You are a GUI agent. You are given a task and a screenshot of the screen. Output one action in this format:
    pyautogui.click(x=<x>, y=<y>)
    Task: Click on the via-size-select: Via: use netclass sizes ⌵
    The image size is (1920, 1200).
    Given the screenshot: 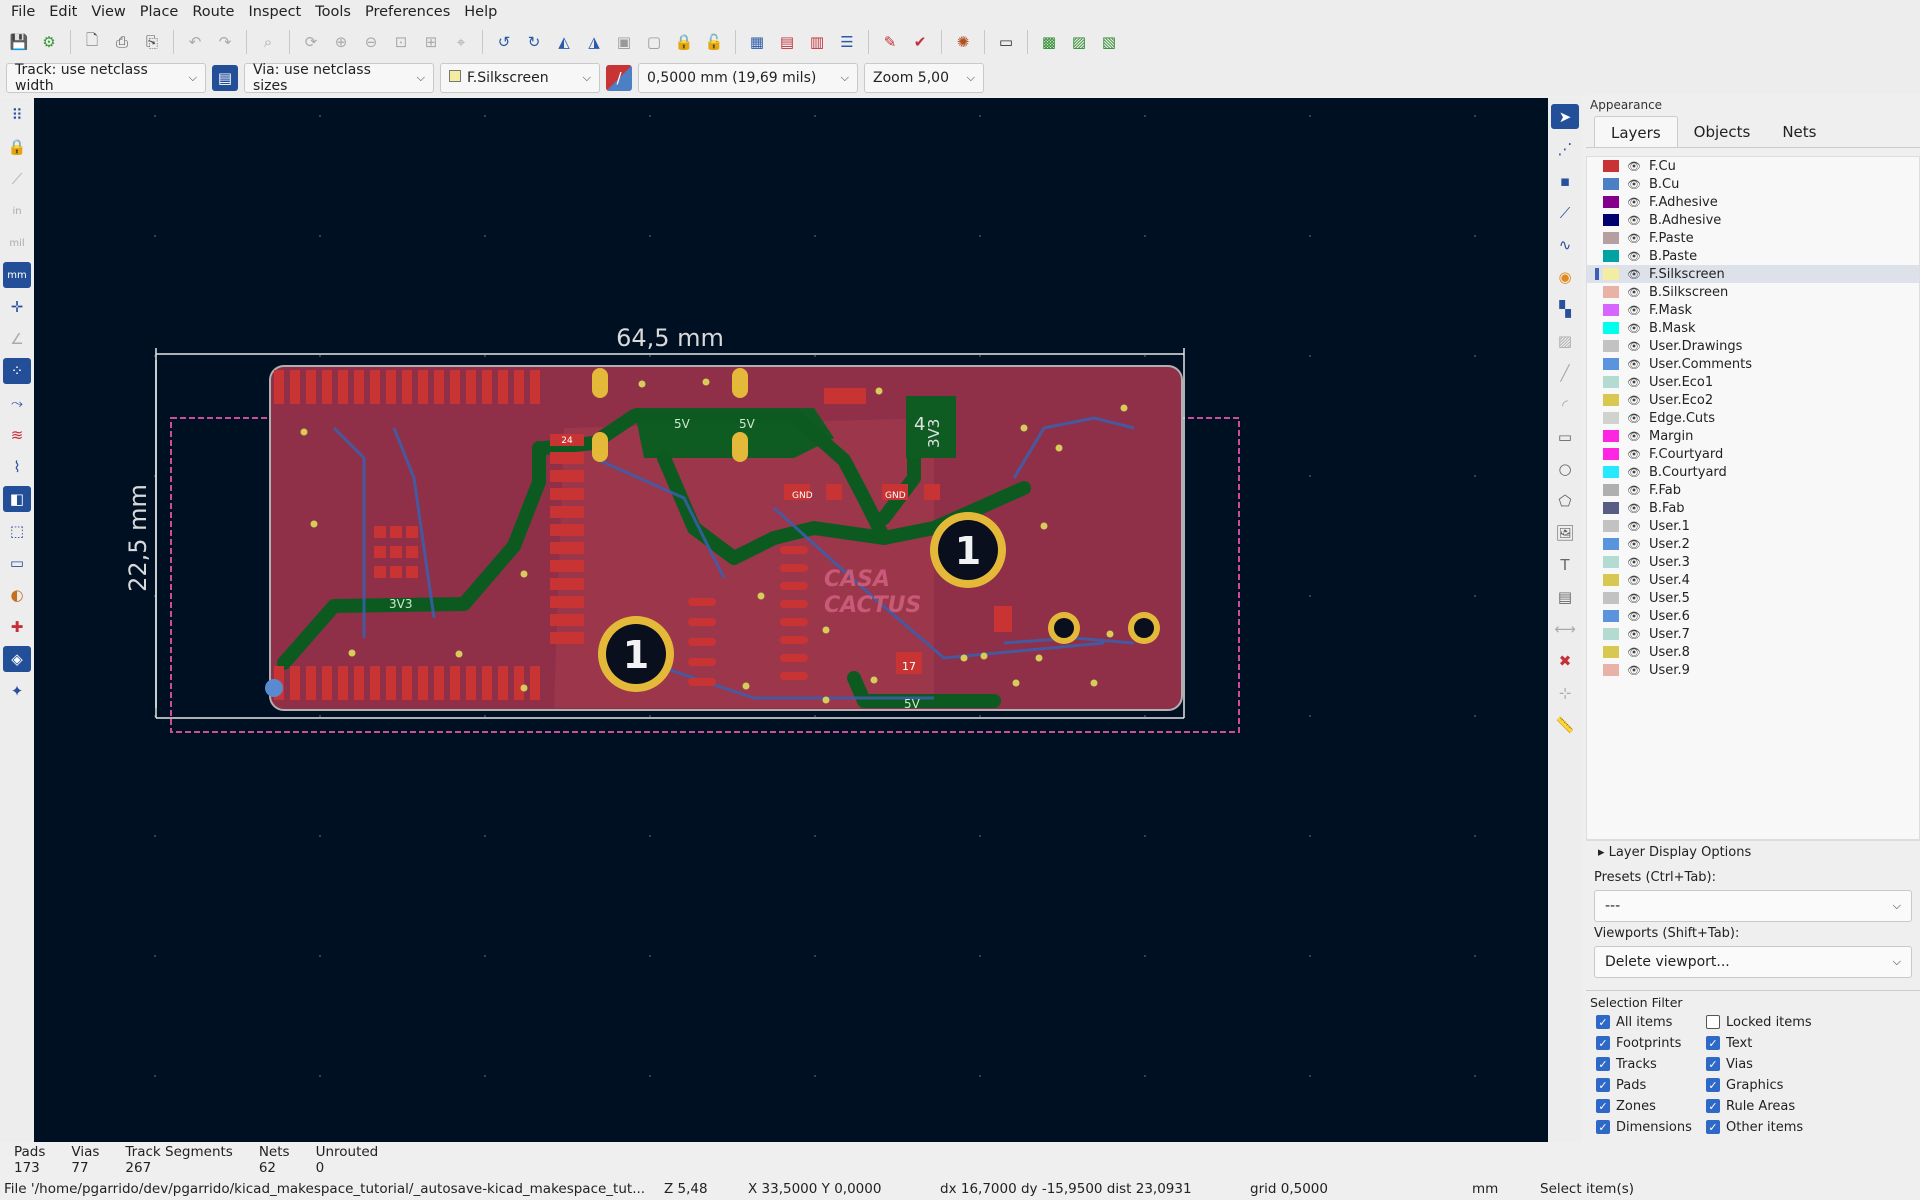 What is the action you would take?
    pyautogui.click(x=339, y=78)
    